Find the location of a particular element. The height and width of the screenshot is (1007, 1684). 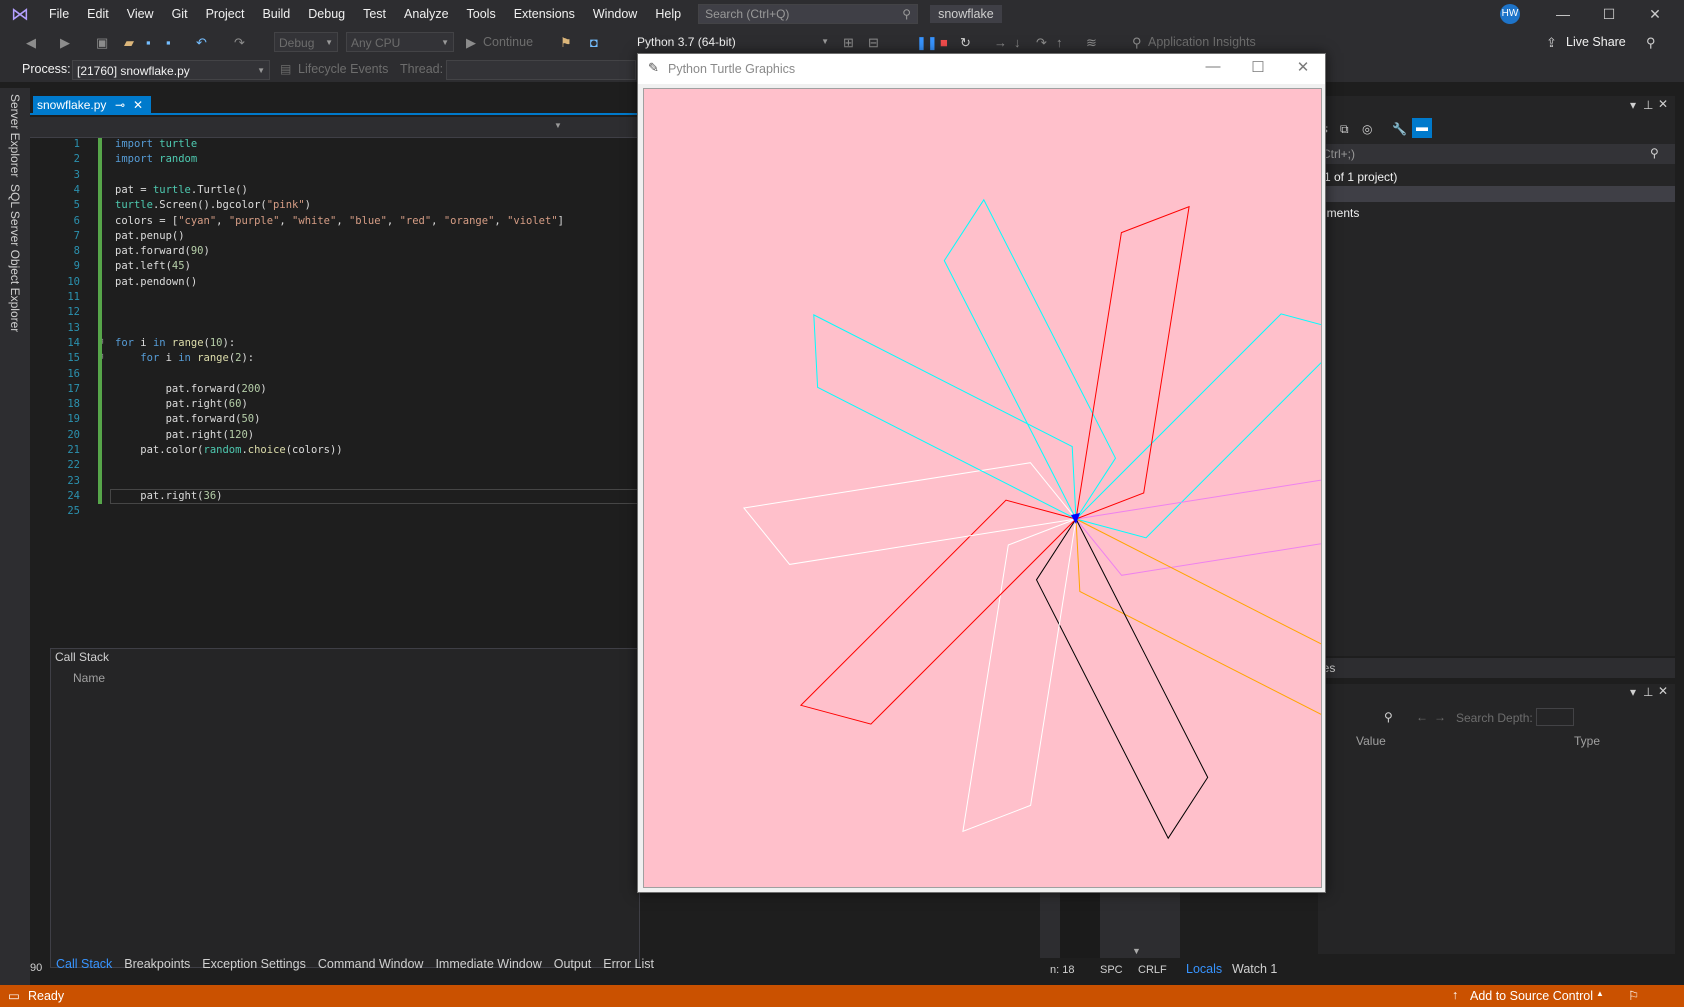

column-header-name: Name is located at coordinates (89, 678).